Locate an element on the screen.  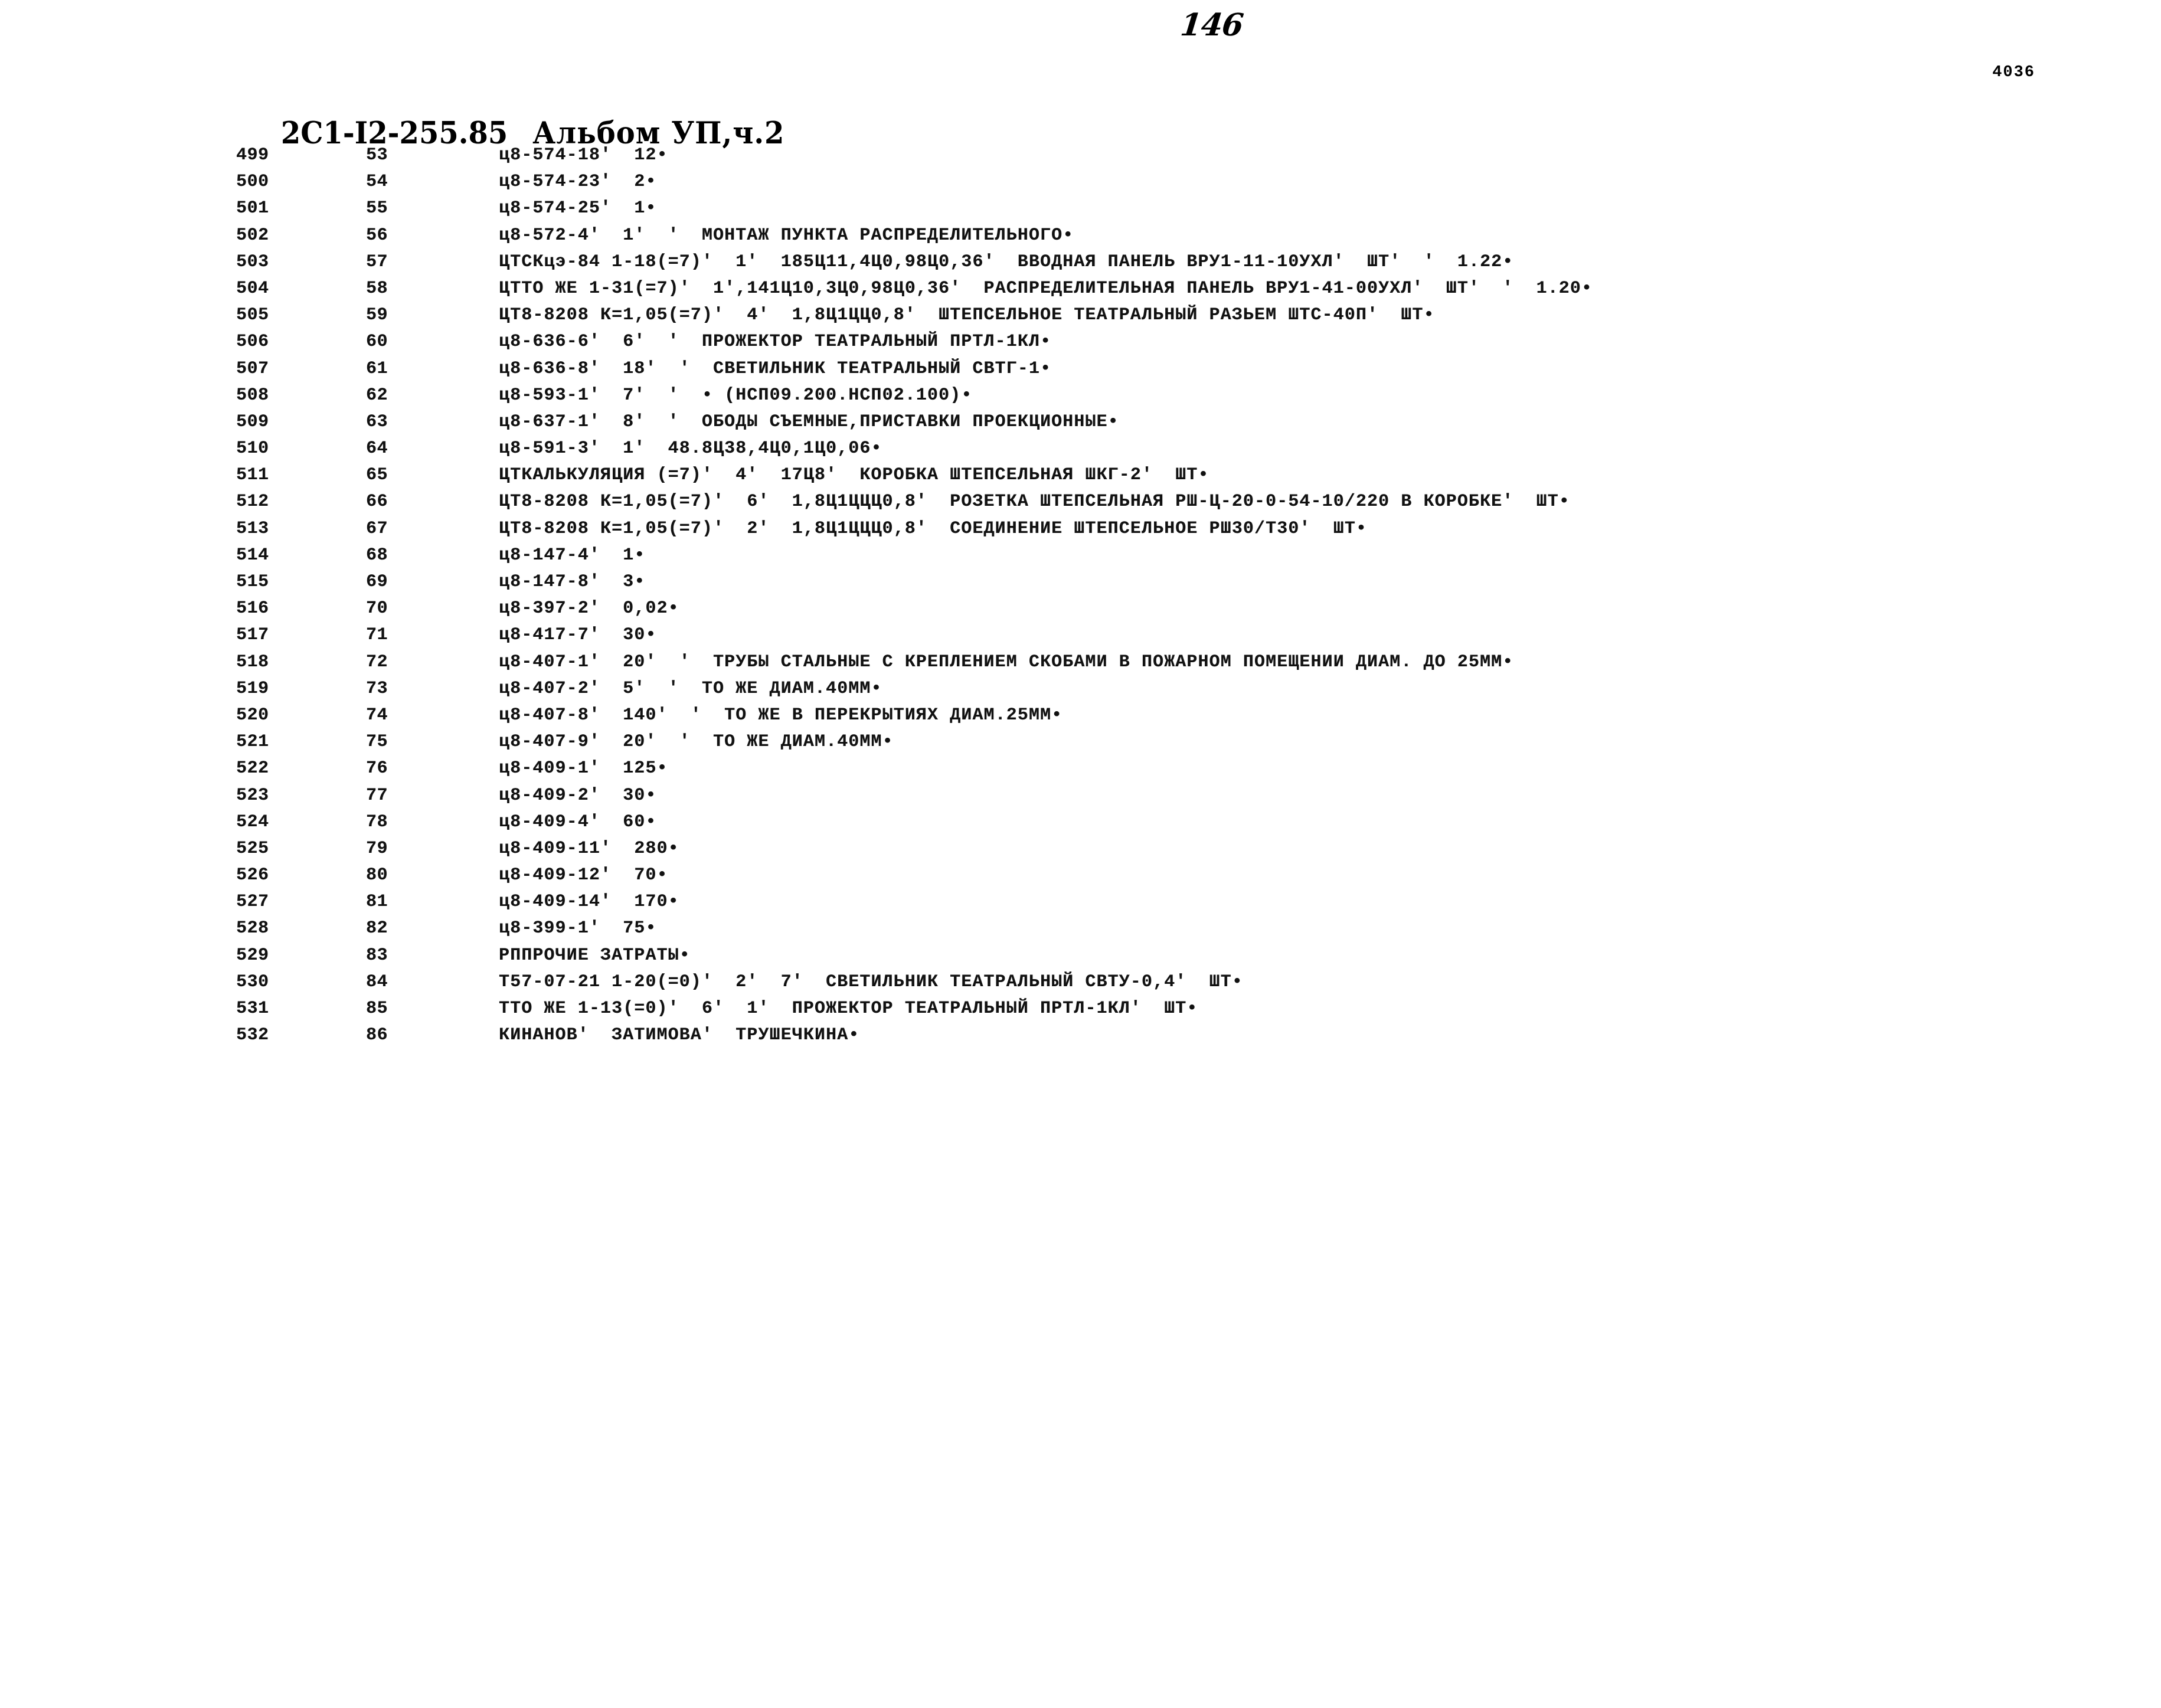
table-row: 524 78 ц8-409-4' 60• is located at coordinates (1080, 825).